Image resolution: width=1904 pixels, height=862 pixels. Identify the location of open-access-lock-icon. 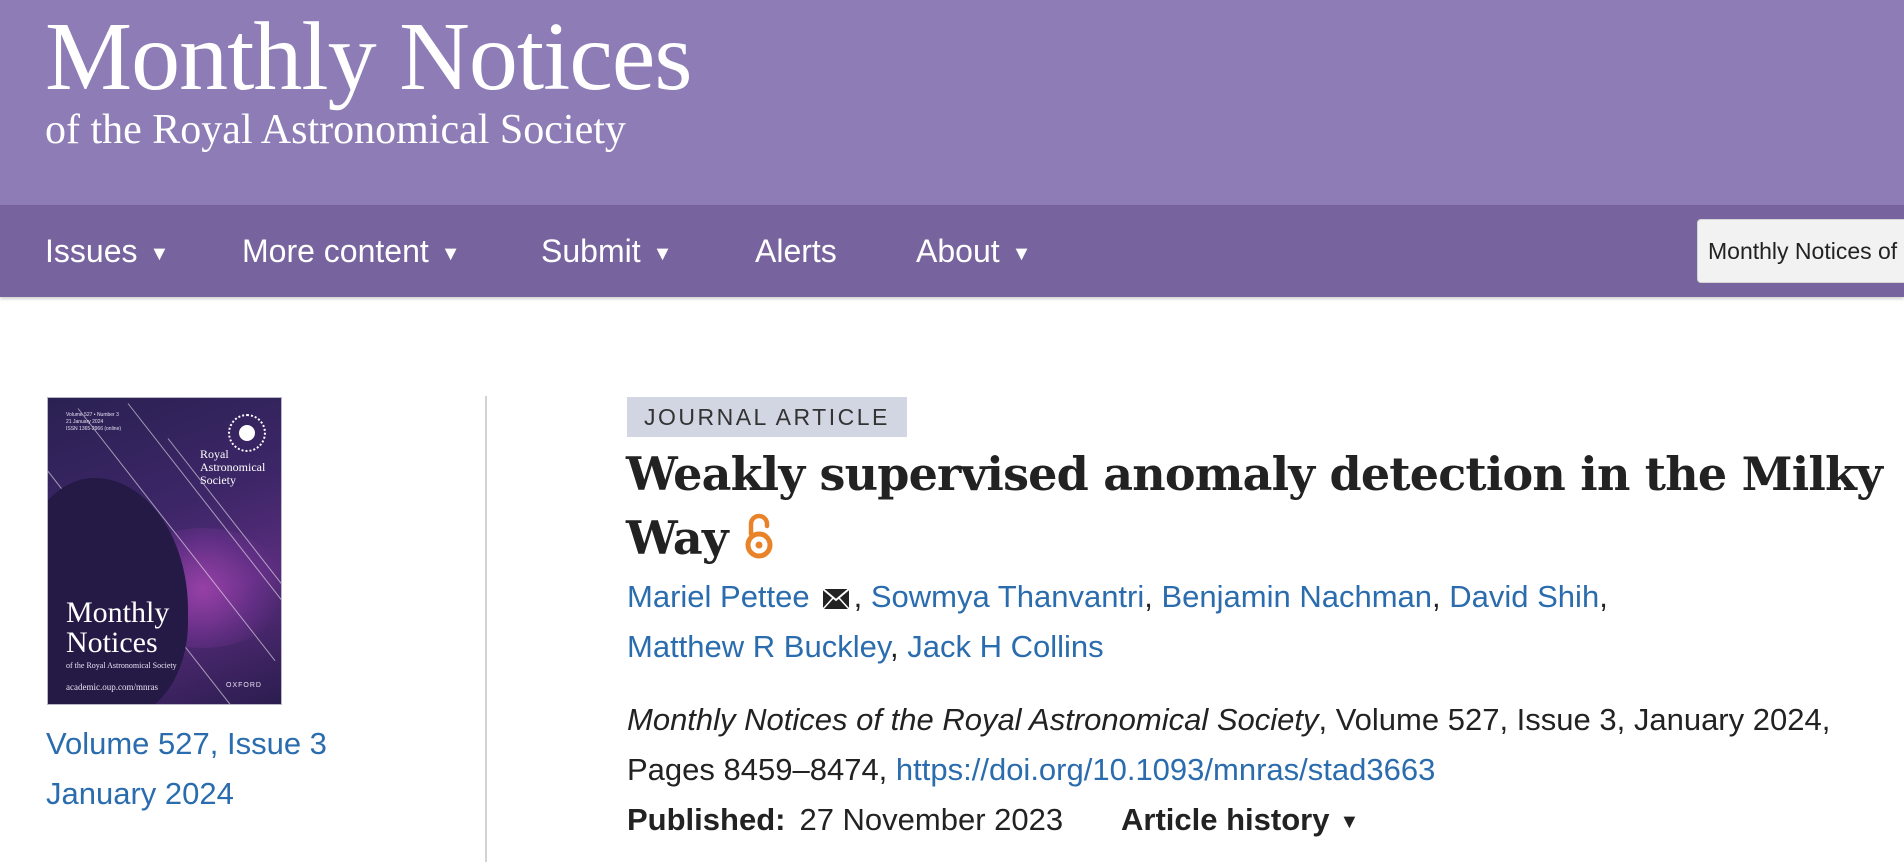
(759, 544).